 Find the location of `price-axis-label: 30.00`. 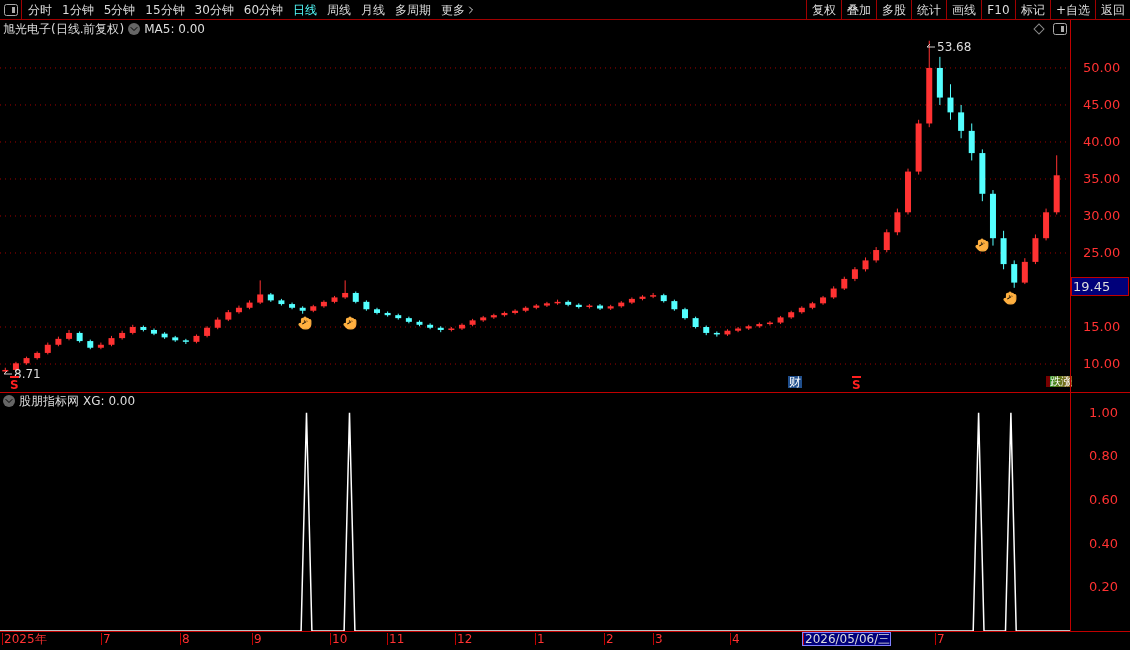

price-axis-label: 30.00 is located at coordinates (1102, 215).